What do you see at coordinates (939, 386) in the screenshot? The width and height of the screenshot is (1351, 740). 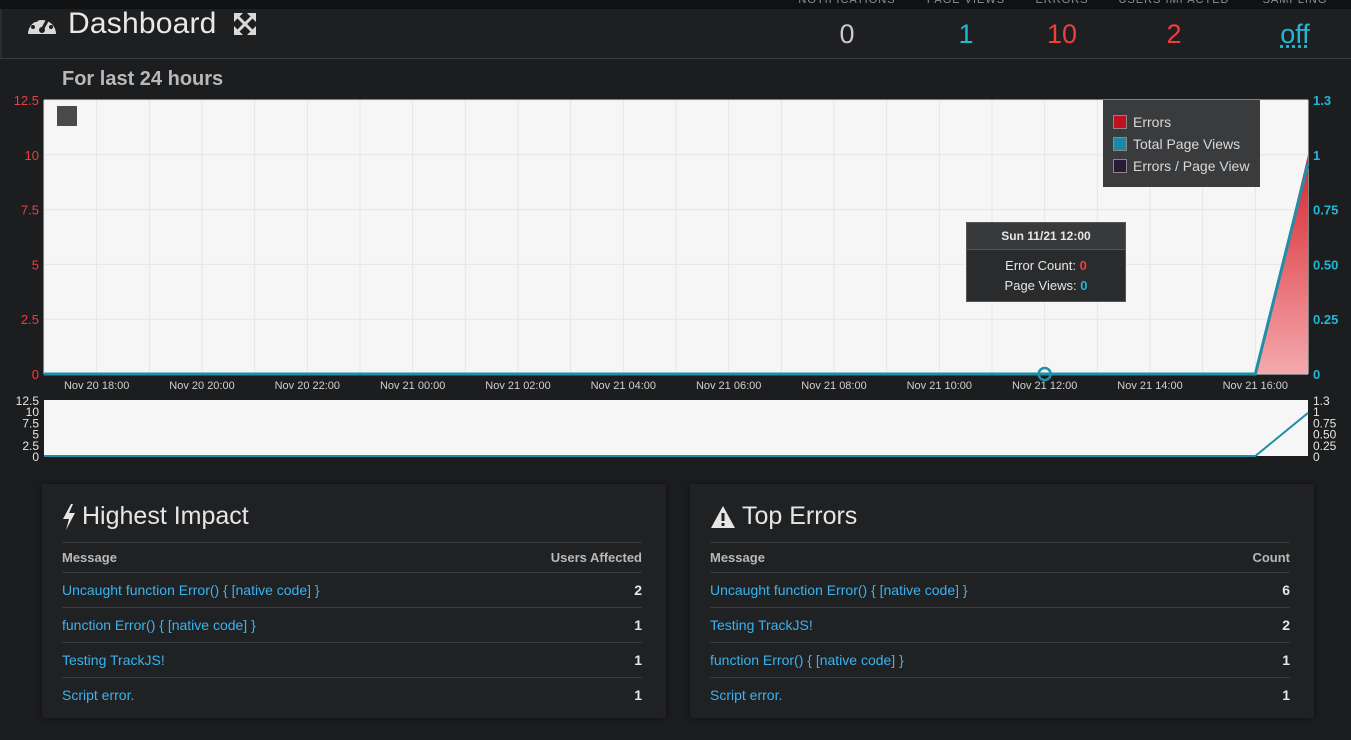 I see `x-tick-label: Nov 21 10:00` at bounding box center [939, 386].